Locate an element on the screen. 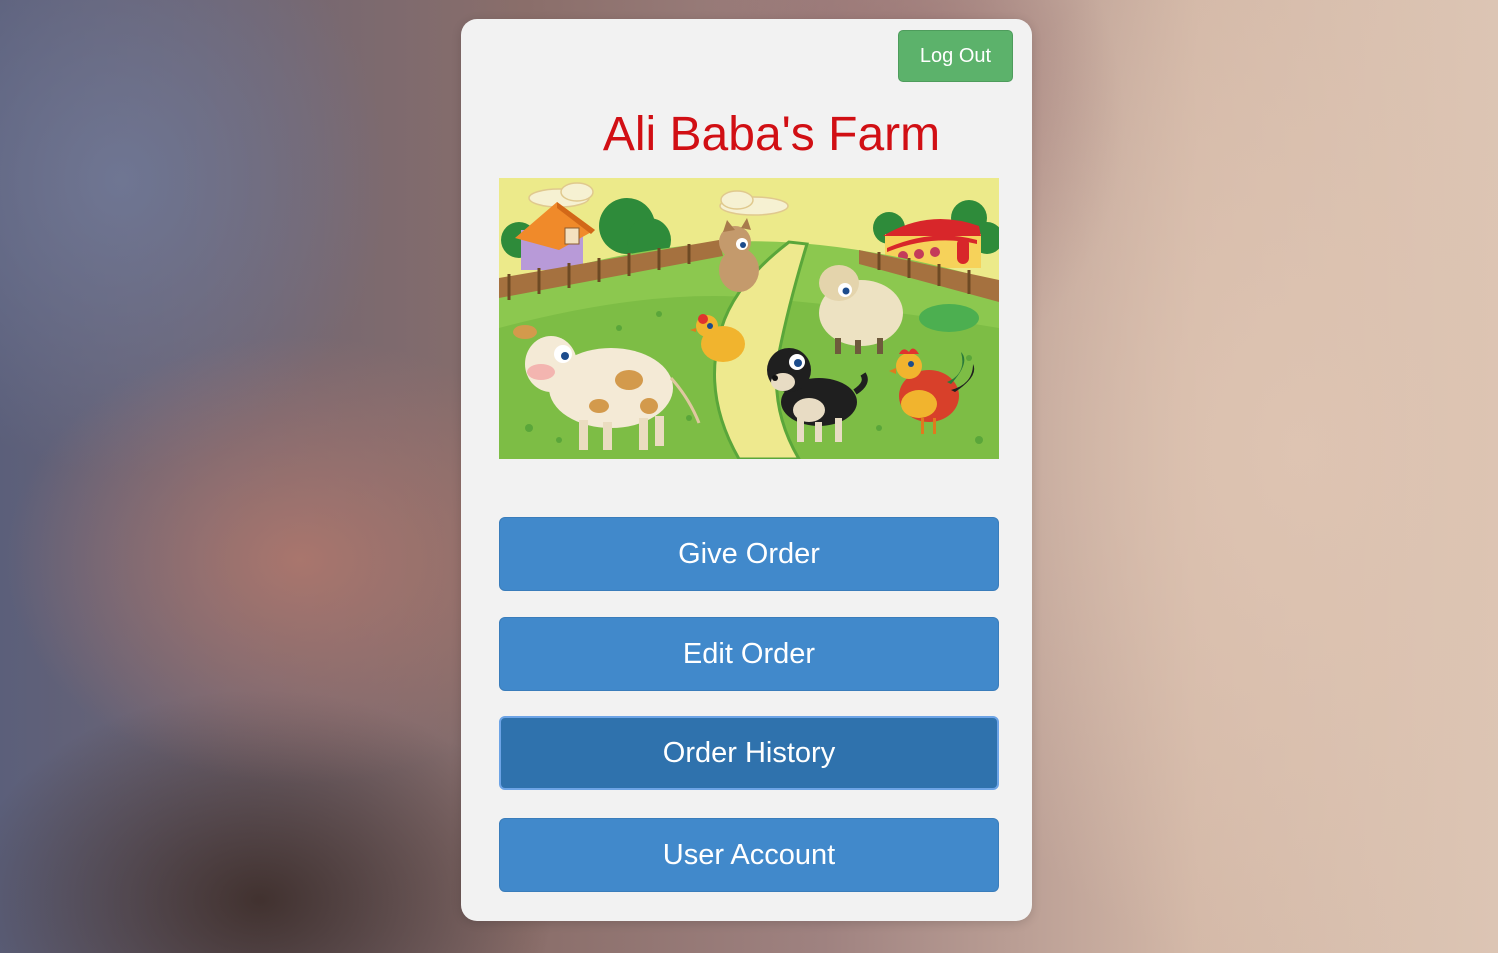 The width and height of the screenshot is (1498, 953). farm-banner-image is located at coordinates (749, 318).